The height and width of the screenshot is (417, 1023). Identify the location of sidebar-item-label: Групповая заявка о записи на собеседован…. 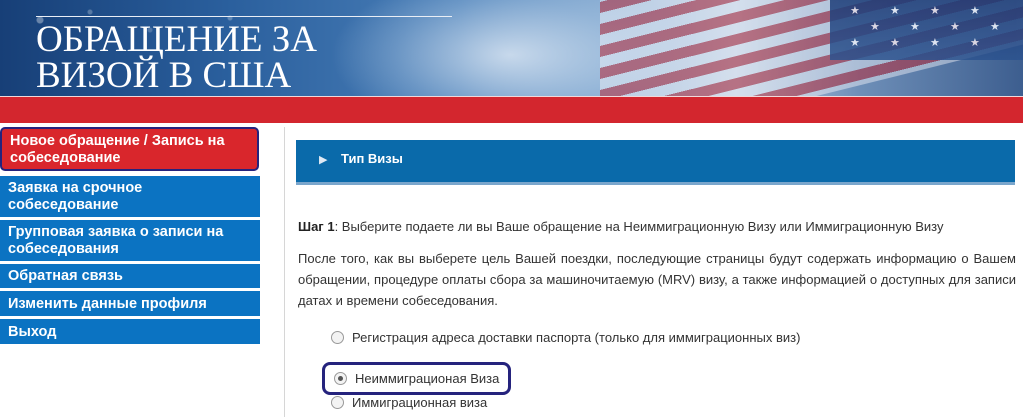
(116, 240).